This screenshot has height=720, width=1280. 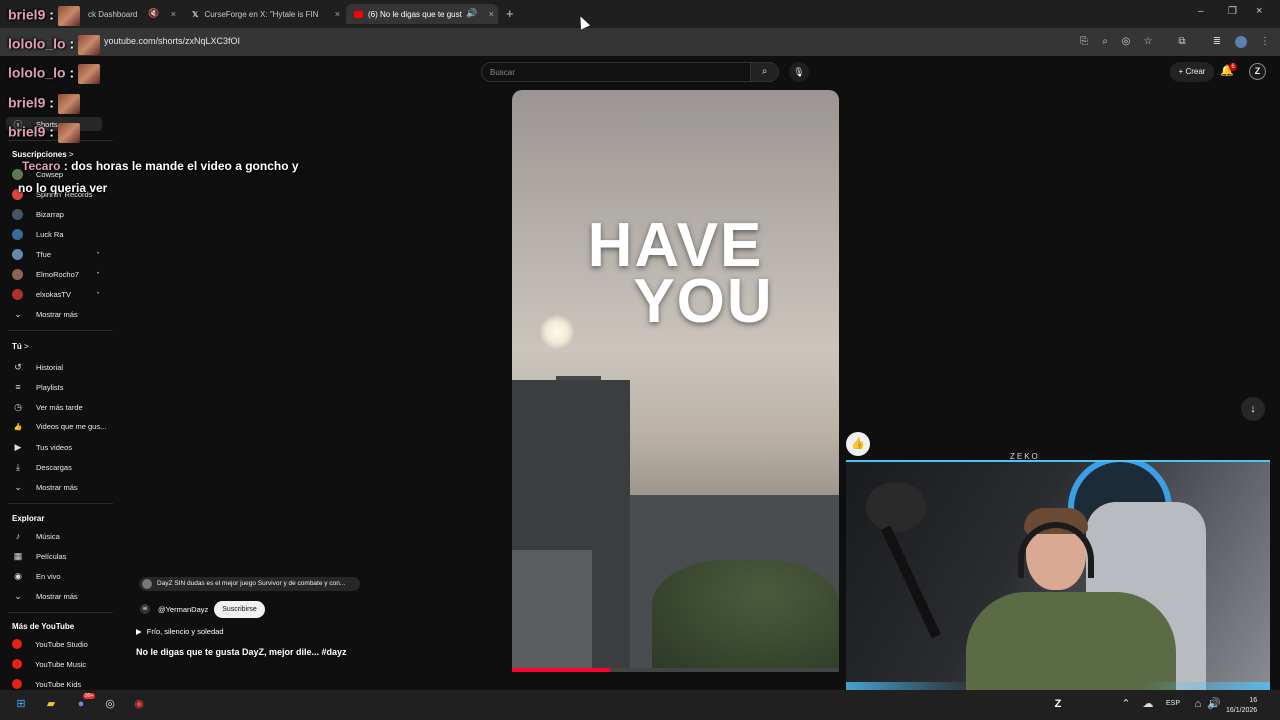 I want to click on obs-icon: ◎, so click(x=110, y=704).